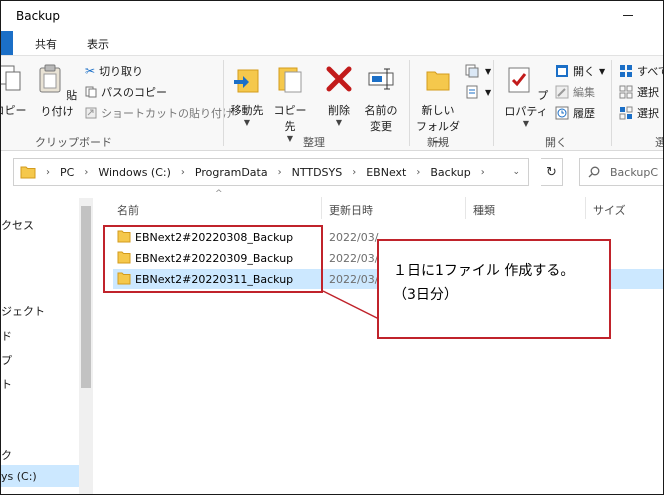 This screenshot has height=495, width=664. Describe the element at coordinates (628, 15) in the screenshot. I see `minimize-button` at that location.